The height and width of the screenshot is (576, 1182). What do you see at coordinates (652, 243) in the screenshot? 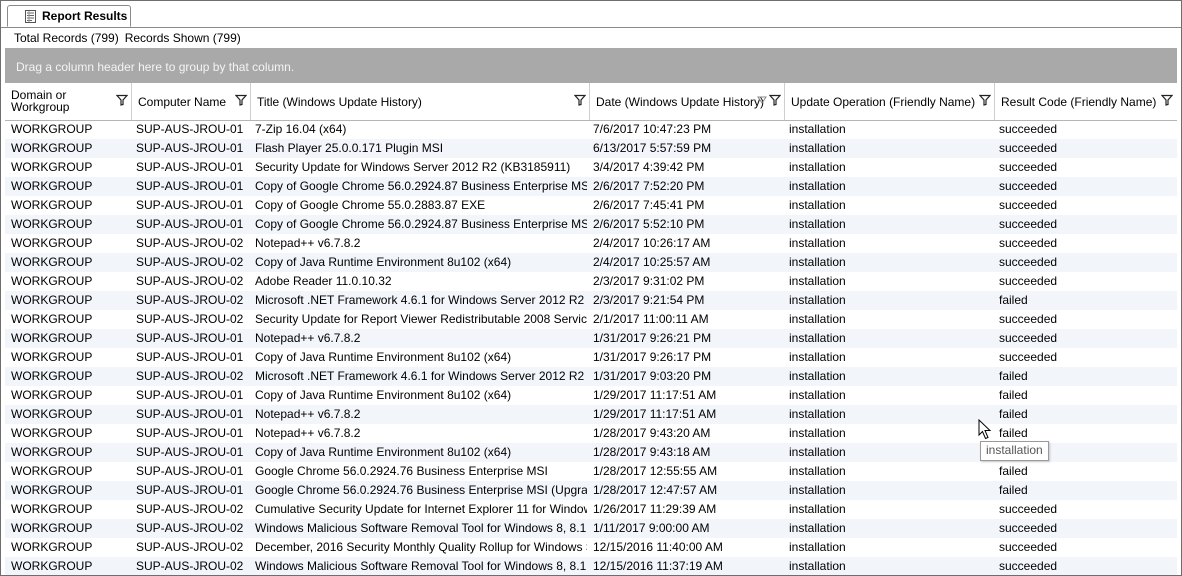
I see `cell-date: 2/4/2017 10:26:17 AM` at bounding box center [652, 243].